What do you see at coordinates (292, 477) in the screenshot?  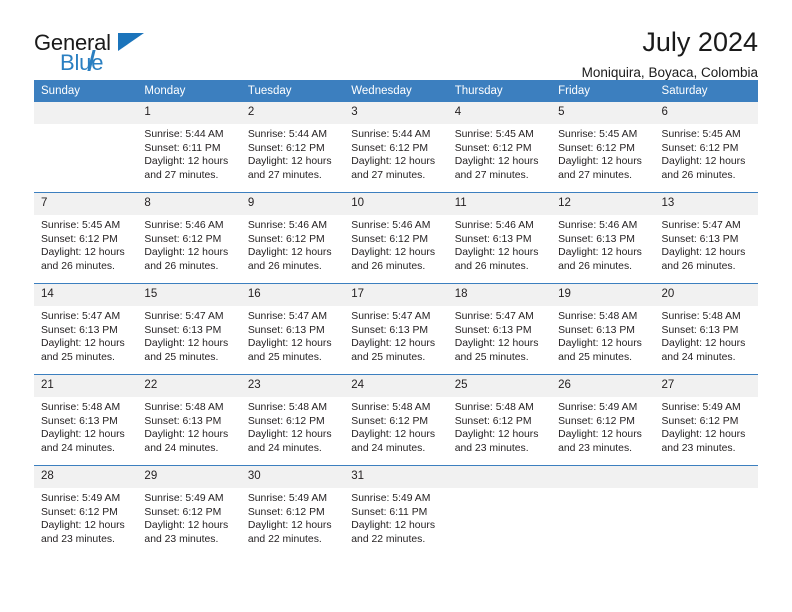 I see `day-number: 30` at bounding box center [292, 477].